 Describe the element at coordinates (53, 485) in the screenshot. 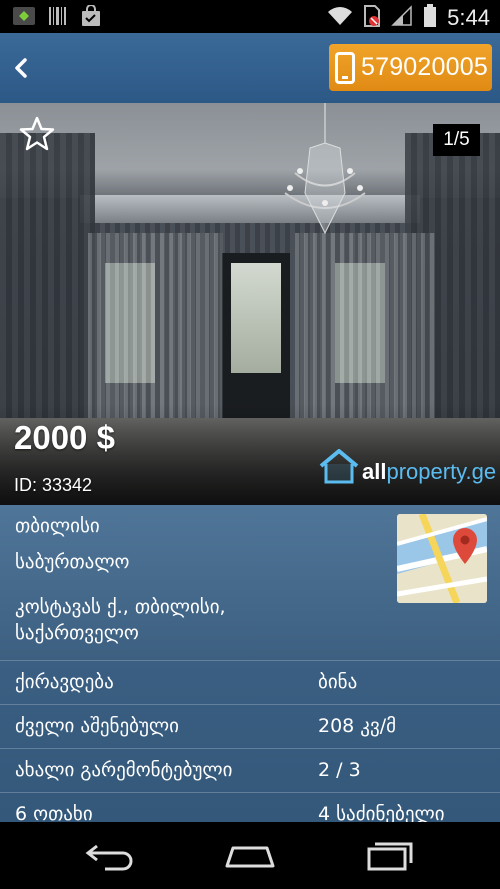

I see `listing-id: ID: 33342` at that location.